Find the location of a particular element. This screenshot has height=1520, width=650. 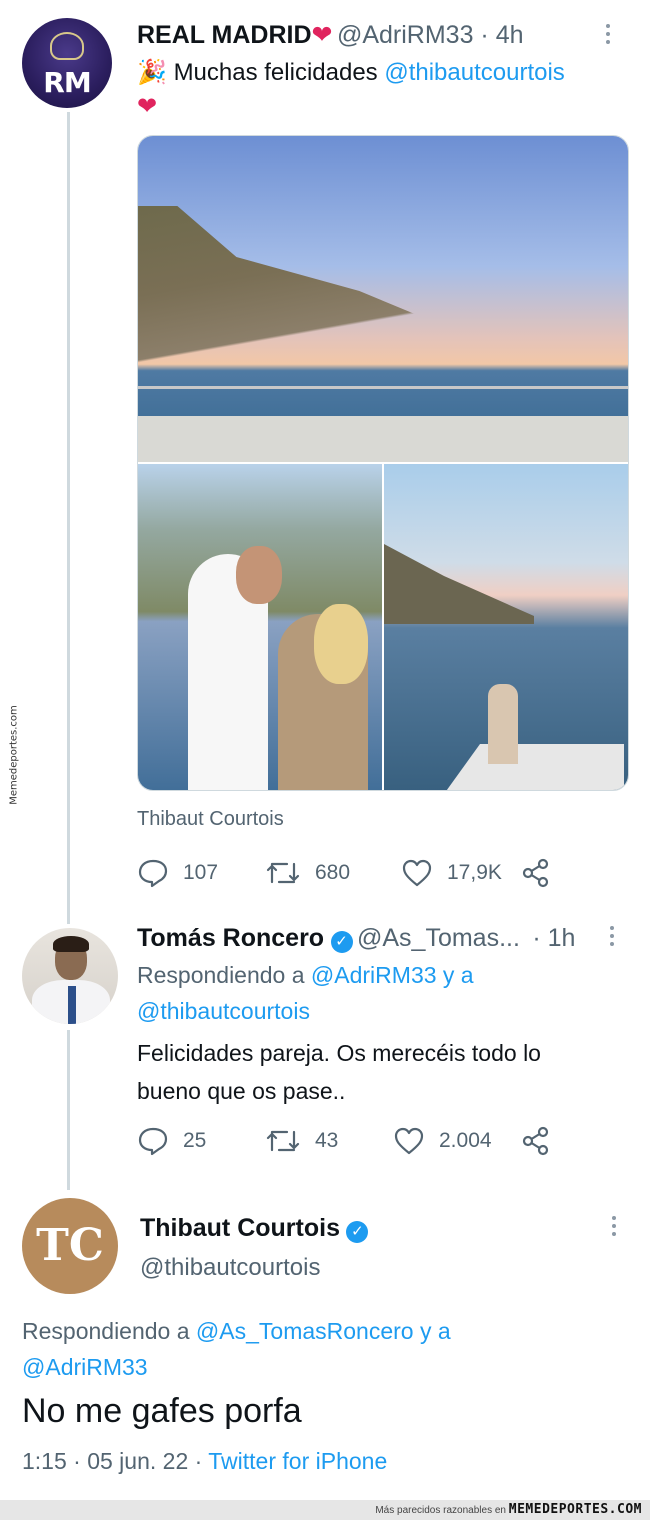

tweet3-author-name: Thibaut Courtois is located at coordinates (240, 1228).